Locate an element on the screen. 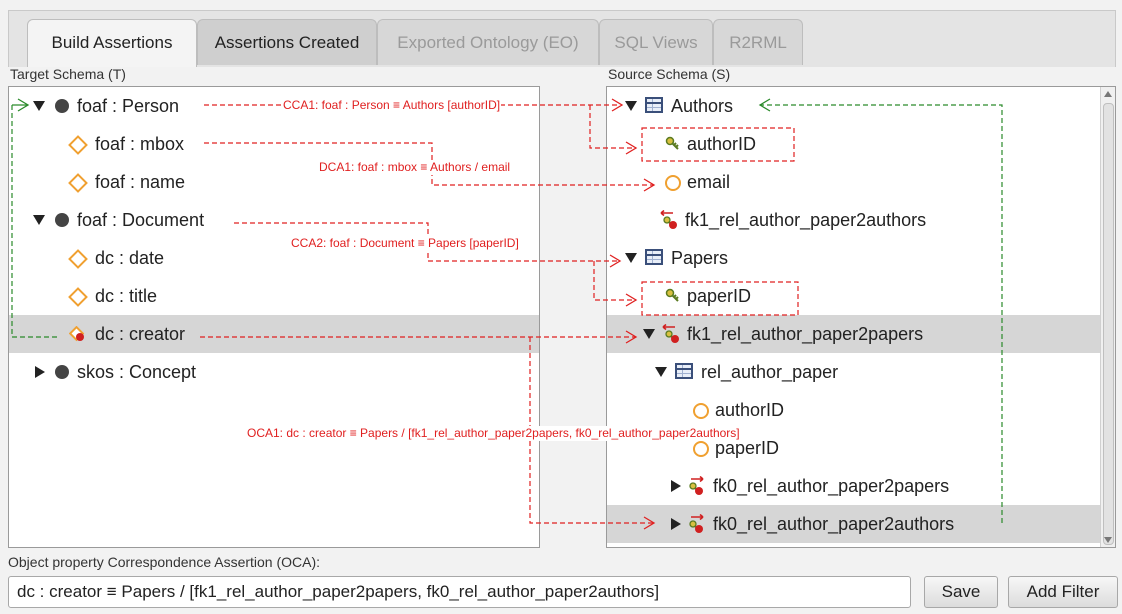  tree-row-label: dc : date is located at coordinates (130, 258).